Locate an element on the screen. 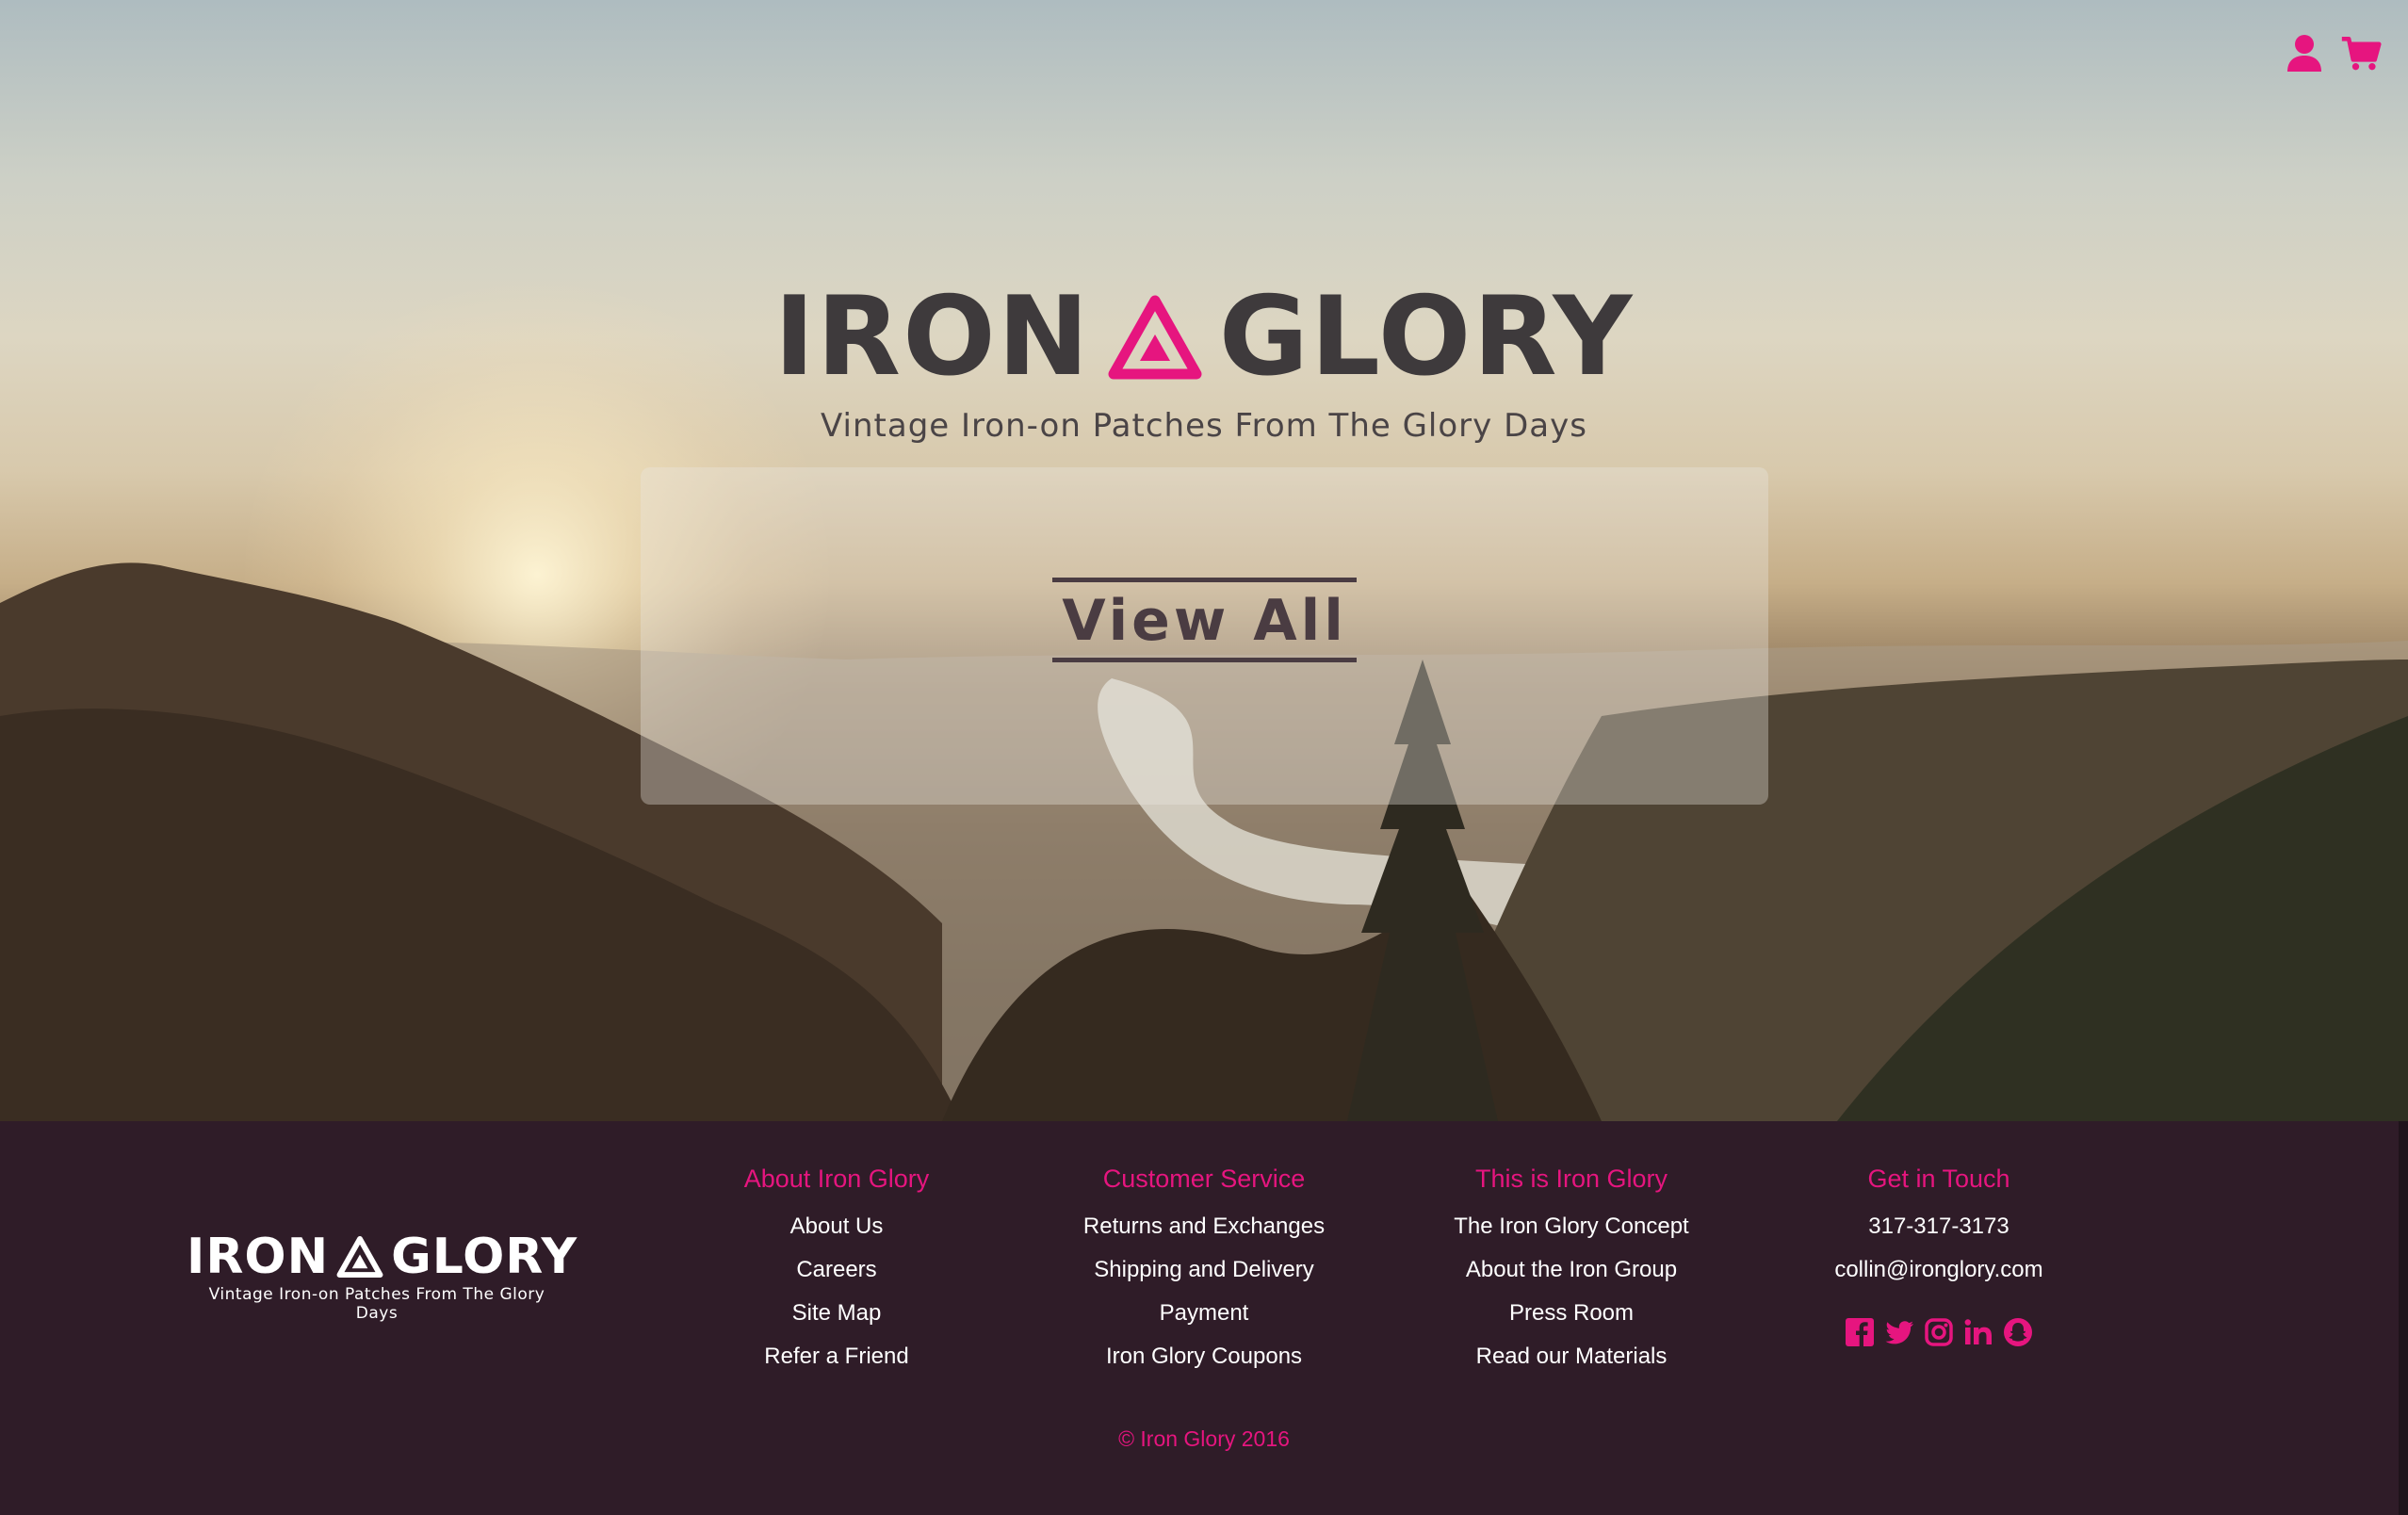  footer-logo-text-left: IRON is located at coordinates (259, 1257).